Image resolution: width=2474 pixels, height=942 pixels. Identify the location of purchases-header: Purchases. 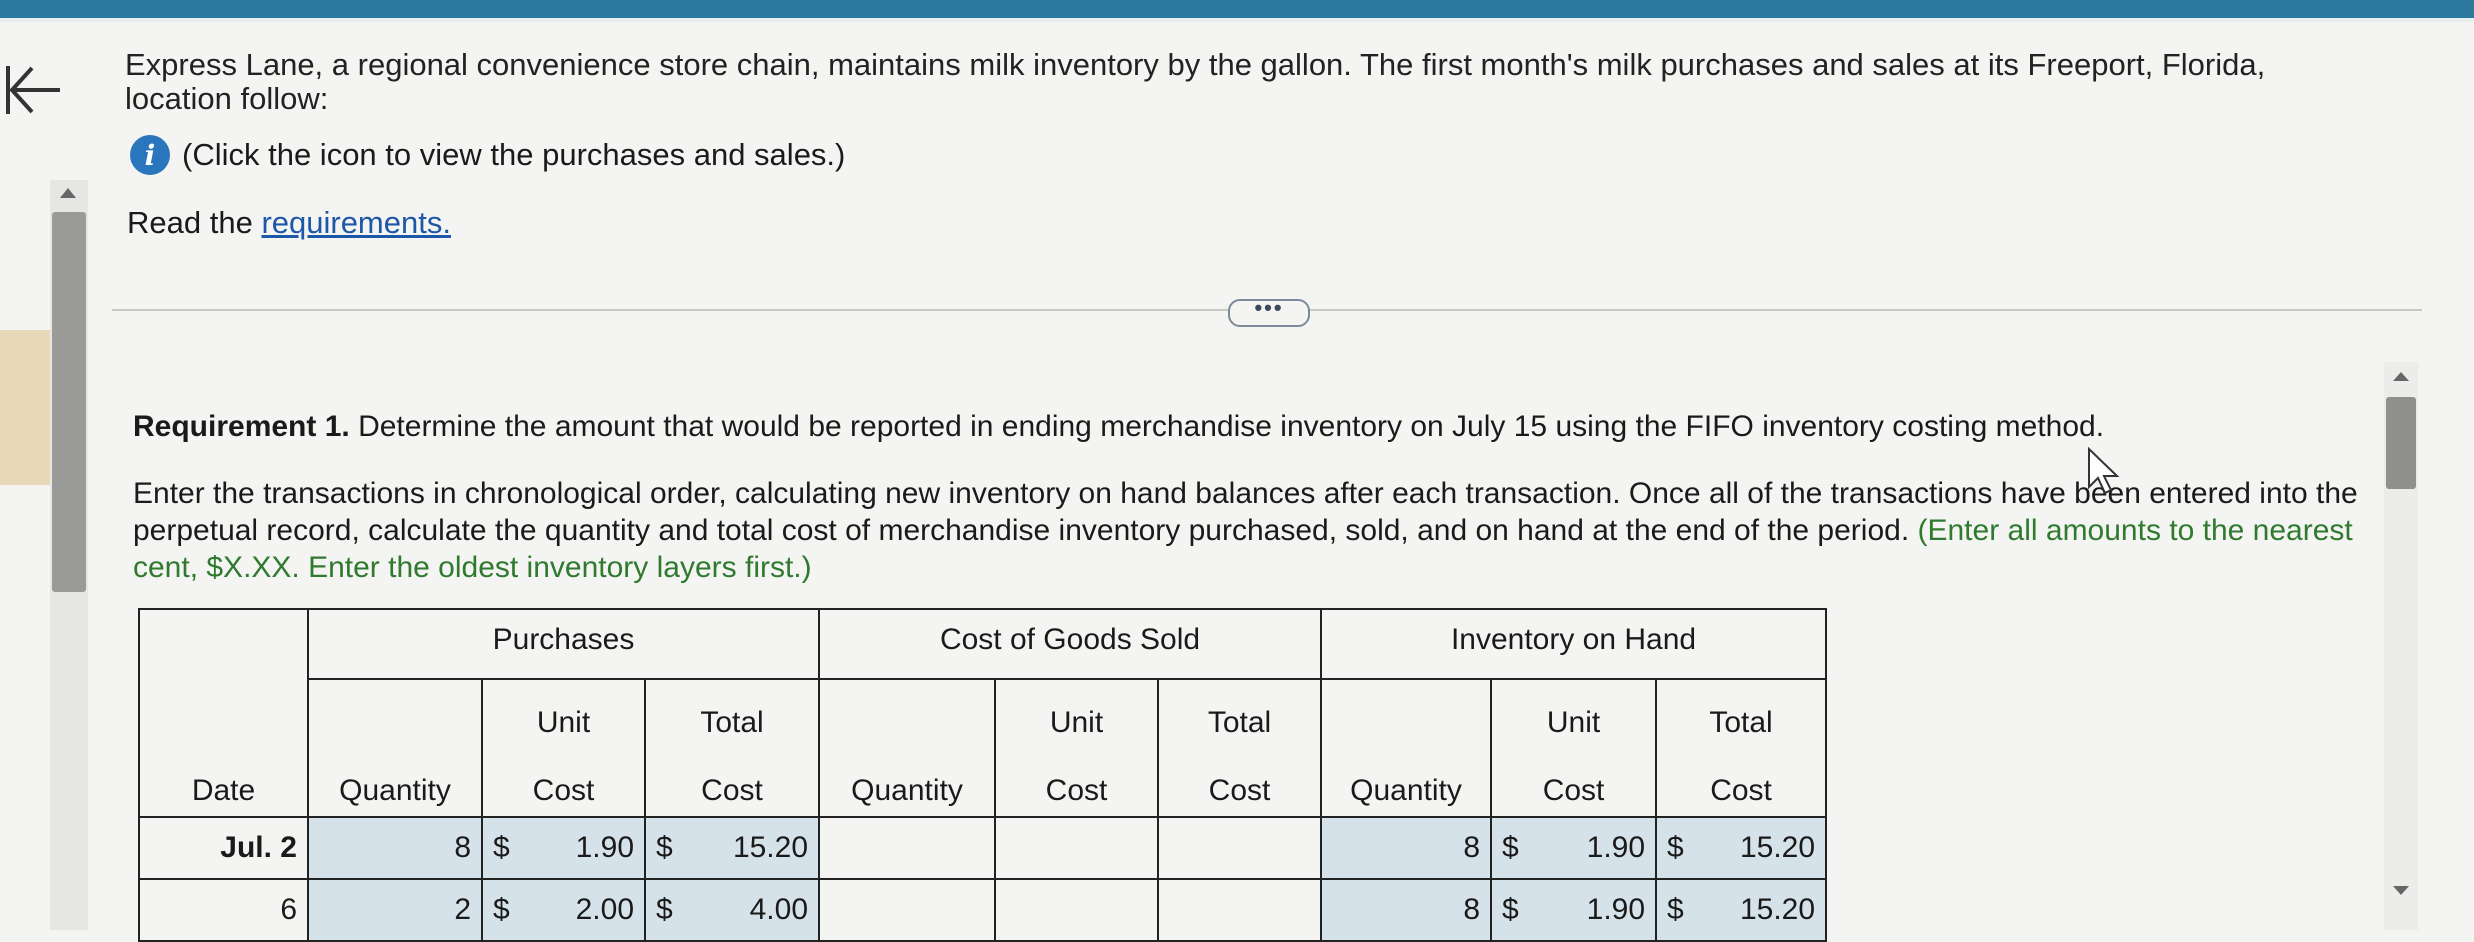
(563, 644).